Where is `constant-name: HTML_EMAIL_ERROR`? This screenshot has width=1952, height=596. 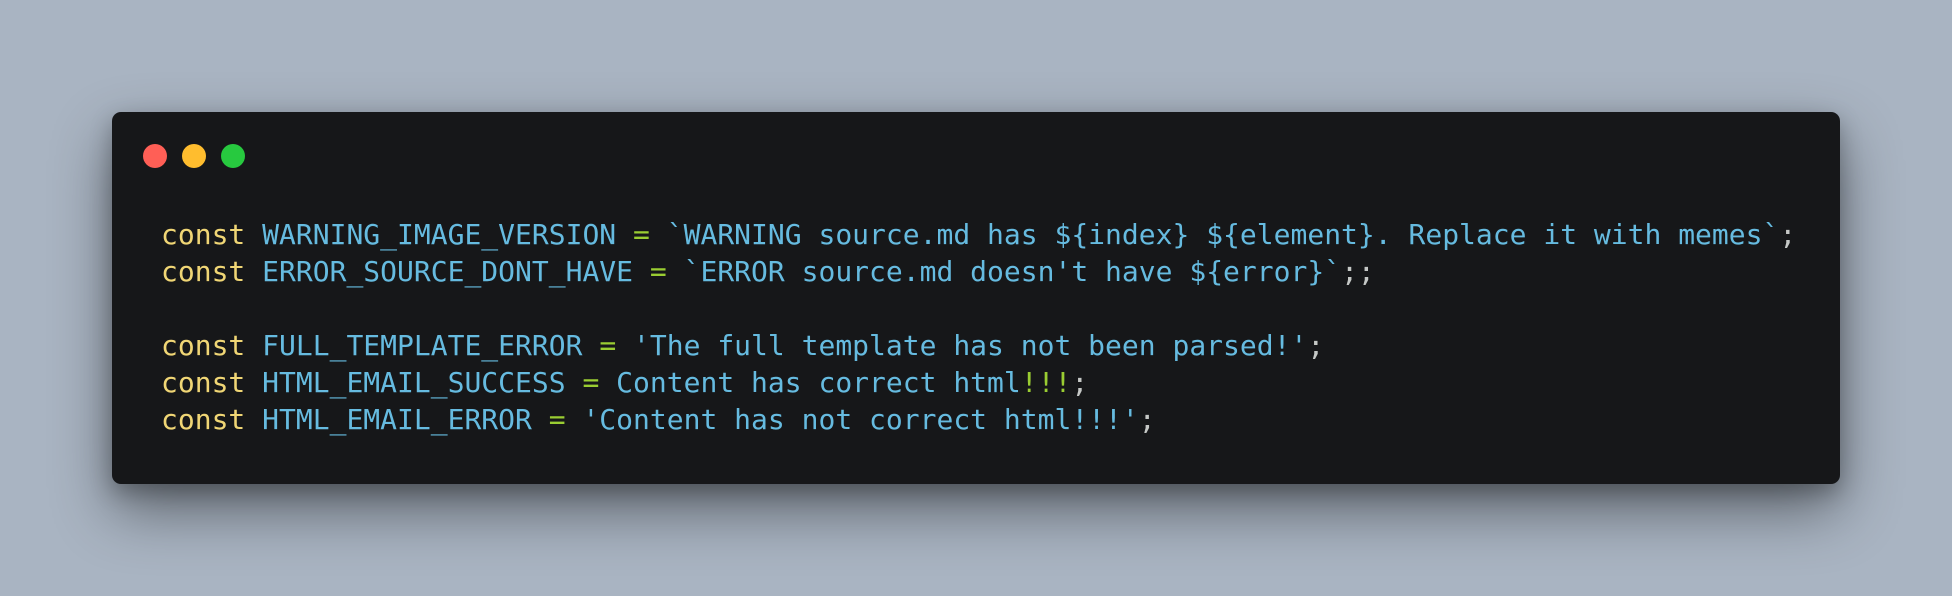 constant-name: HTML_EMAIL_ERROR is located at coordinates (397, 419).